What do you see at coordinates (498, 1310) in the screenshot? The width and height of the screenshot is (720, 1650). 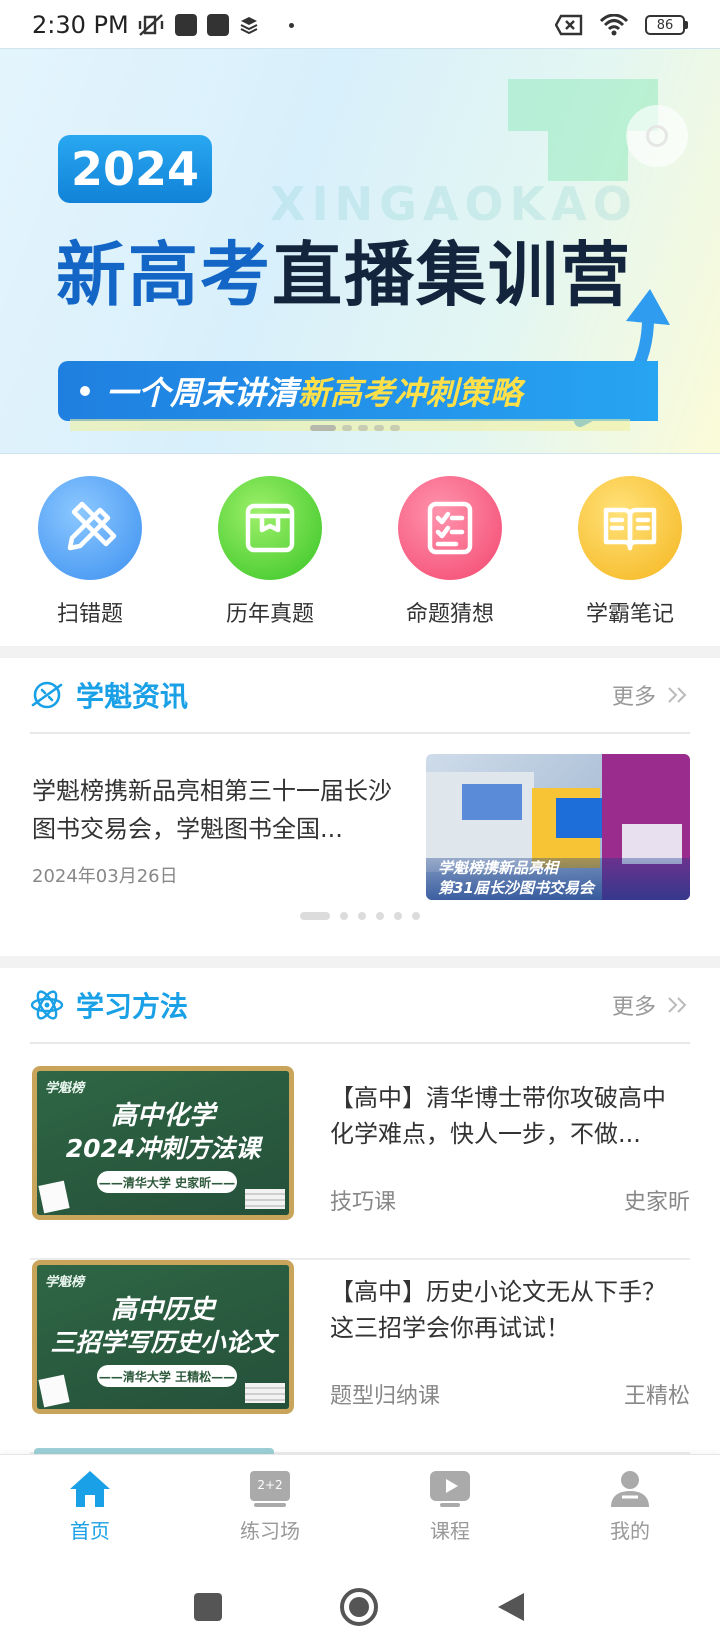 I see `course-title: 【高中】历史小论文无从下手？这三招学会你再试试！` at bounding box center [498, 1310].